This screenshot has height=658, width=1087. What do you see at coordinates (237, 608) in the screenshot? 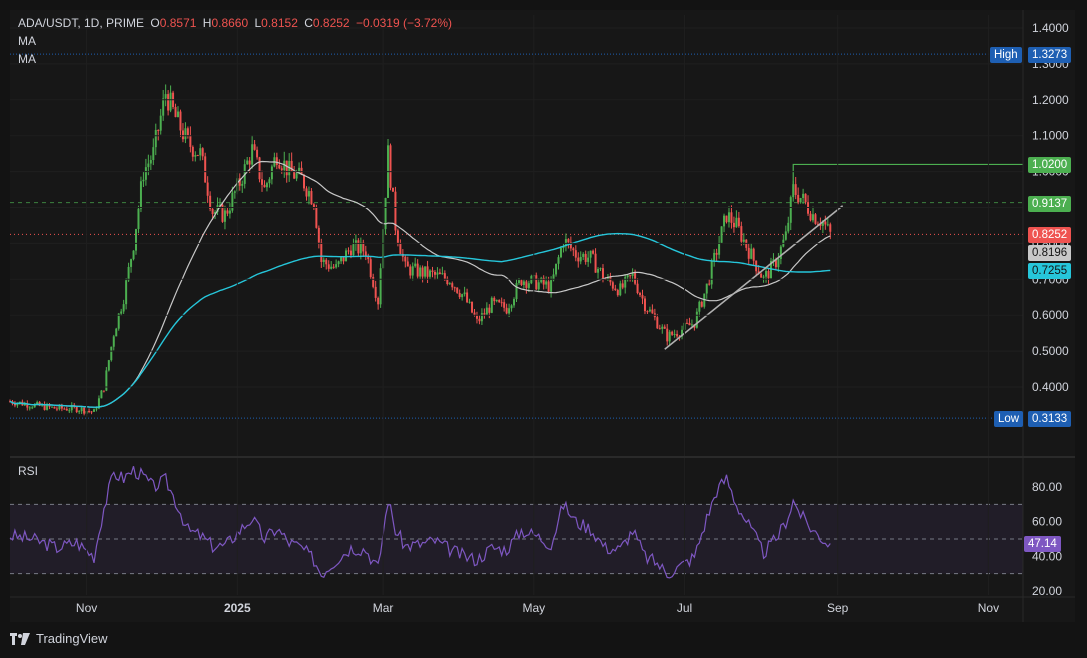
I see `time-tick-1: 2025` at bounding box center [237, 608].